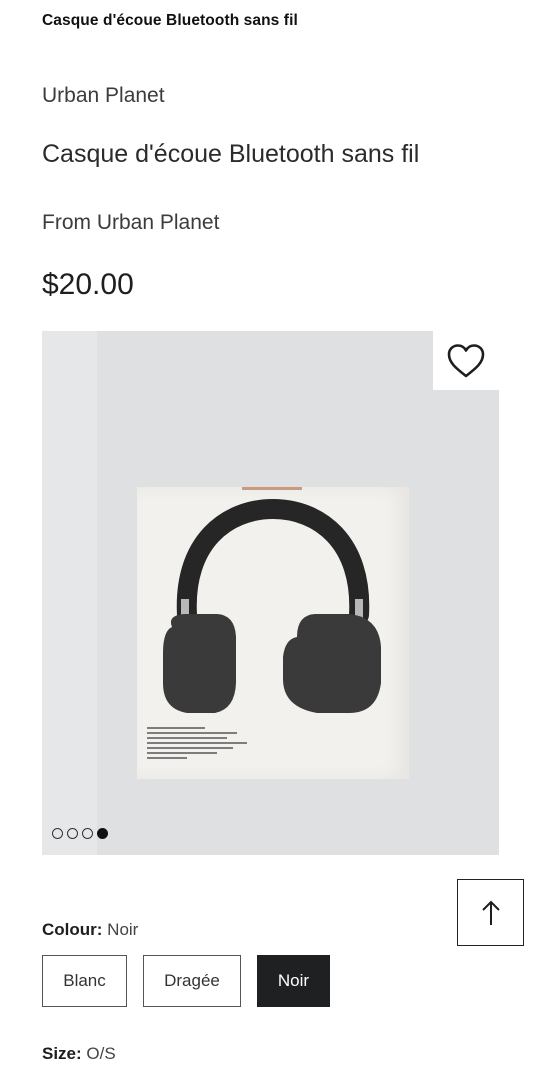 The height and width of the screenshot is (1074, 540). I want to click on colour-selection: Colour: Noir, so click(90, 930).